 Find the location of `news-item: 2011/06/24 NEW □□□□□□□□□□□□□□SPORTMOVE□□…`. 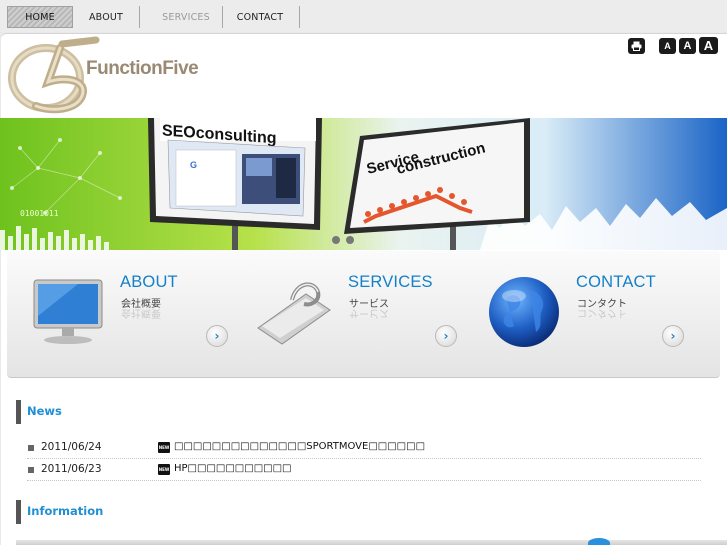

news-item: 2011/06/24 NEW □□□□□□□□□□□□□□SPORTMOVE□□… is located at coordinates (364, 448).